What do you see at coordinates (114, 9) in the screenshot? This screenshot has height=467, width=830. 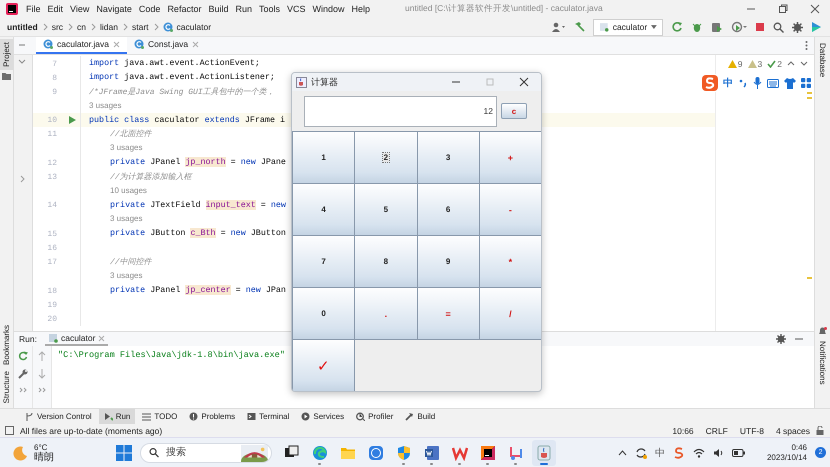 I see `menu-item: Navigate` at bounding box center [114, 9].